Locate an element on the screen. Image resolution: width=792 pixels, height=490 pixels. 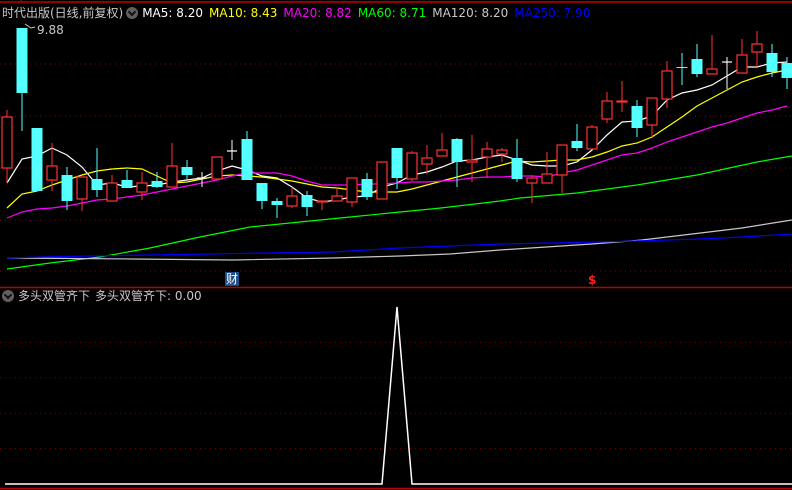
ma120-label: MA120: 8.20 is located at coordinates (470, 13).